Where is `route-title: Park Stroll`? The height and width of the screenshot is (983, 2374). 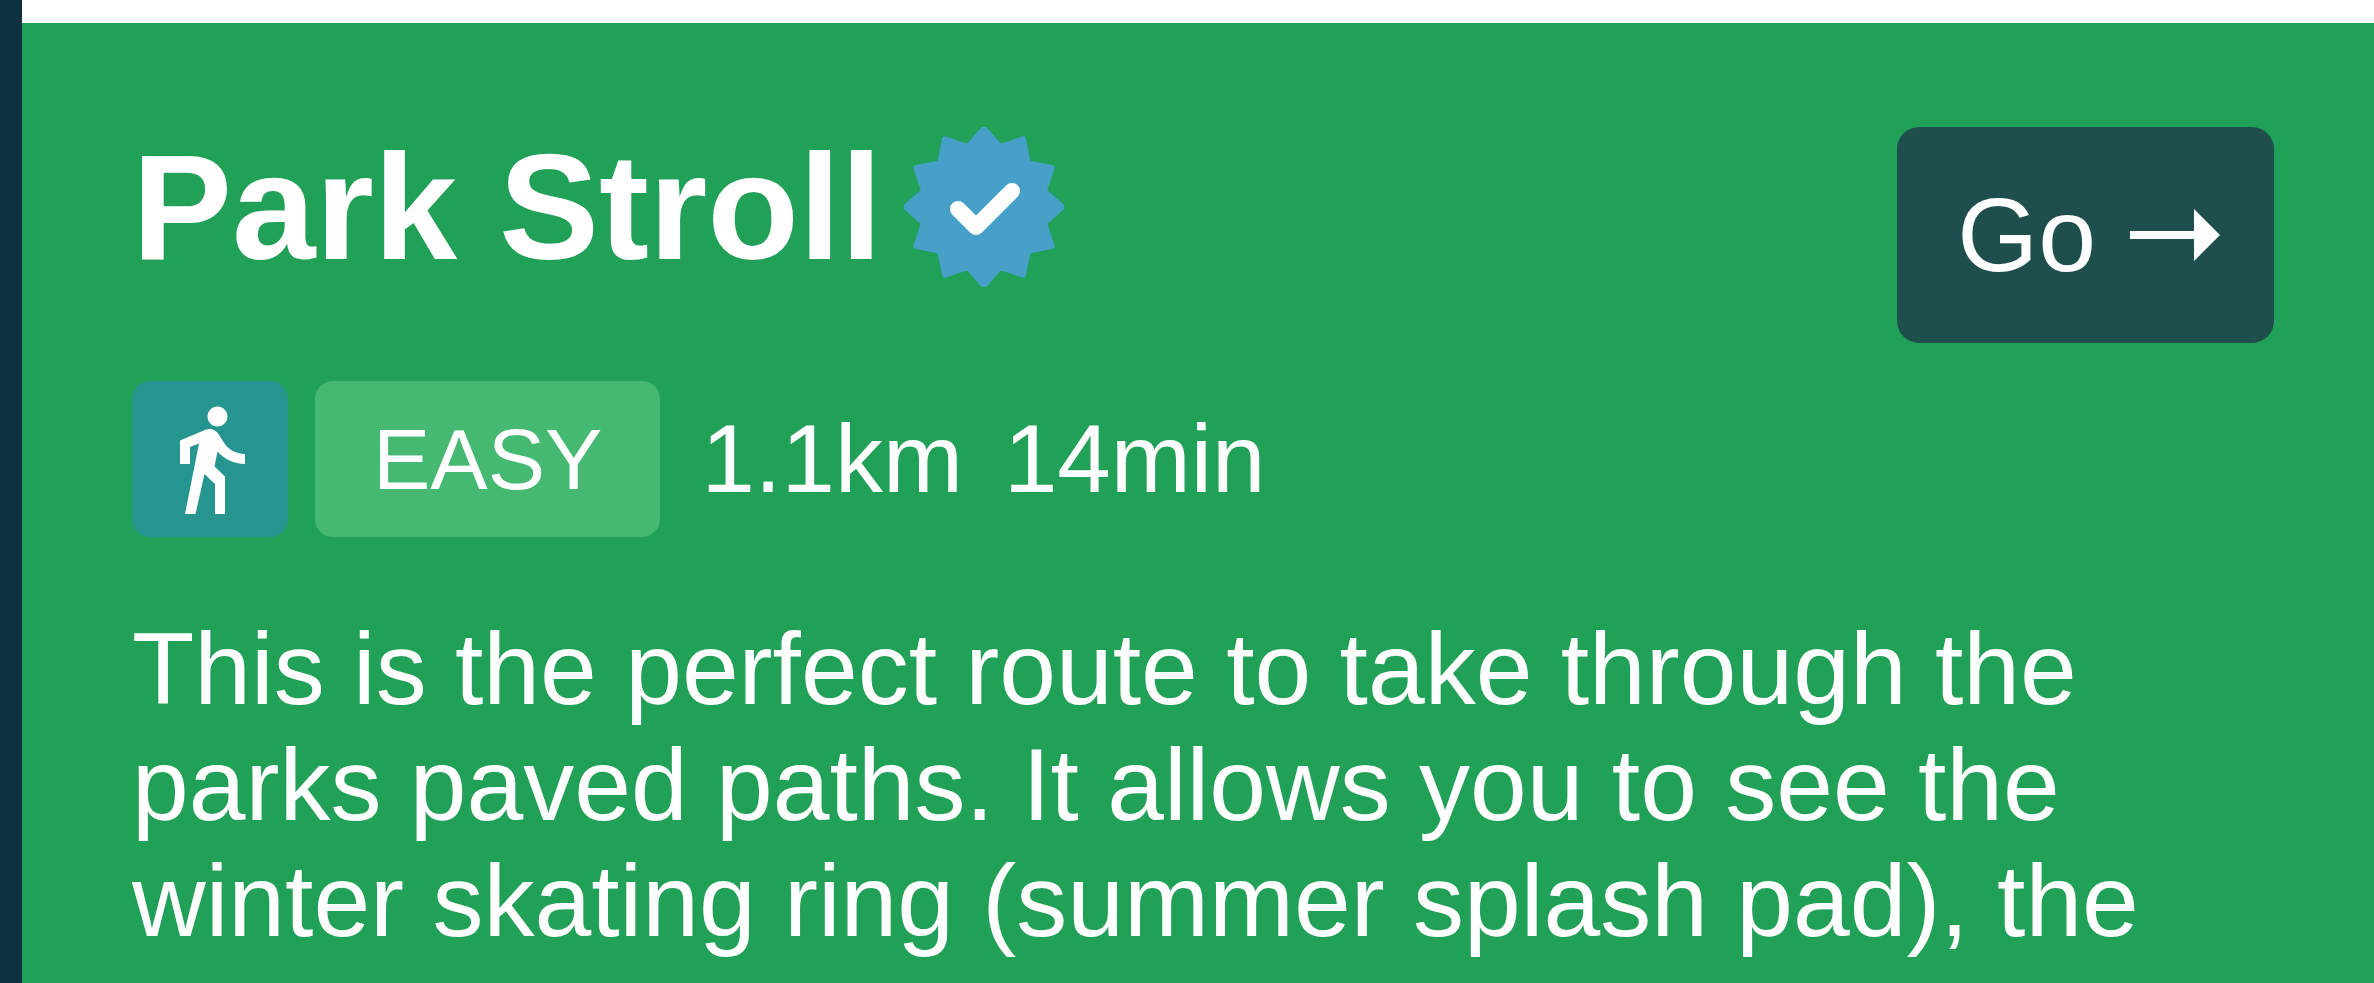
route-title: Park Stroll is located at coordinates (507, 207).